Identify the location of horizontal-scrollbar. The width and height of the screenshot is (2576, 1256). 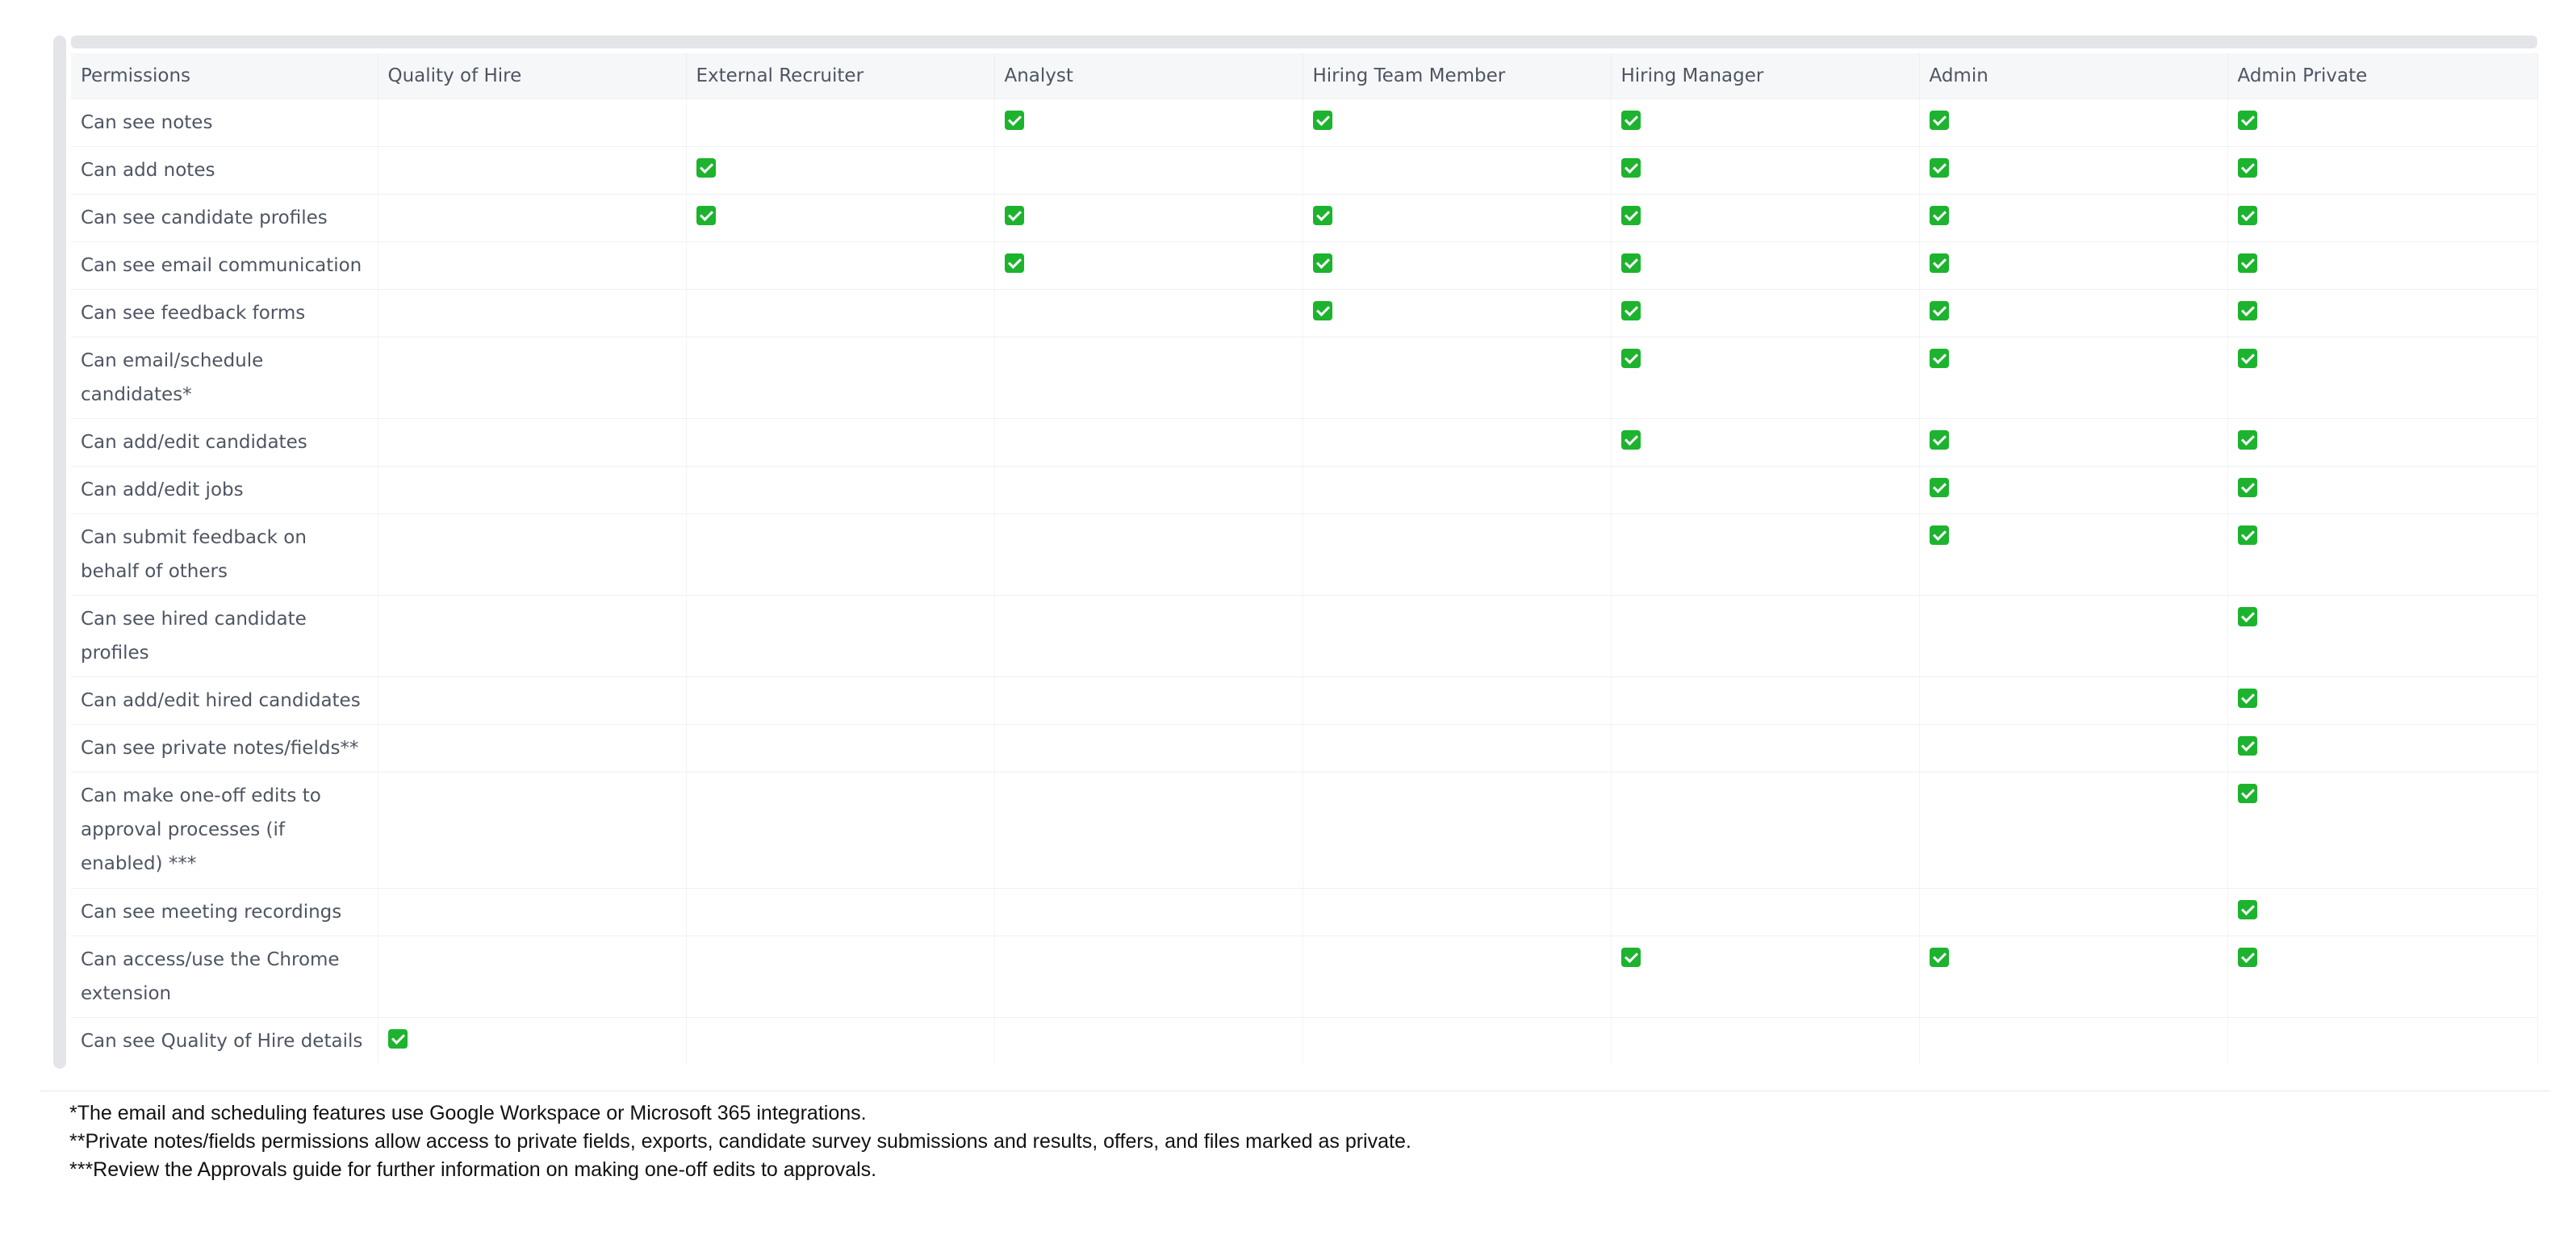
(1304, 42).